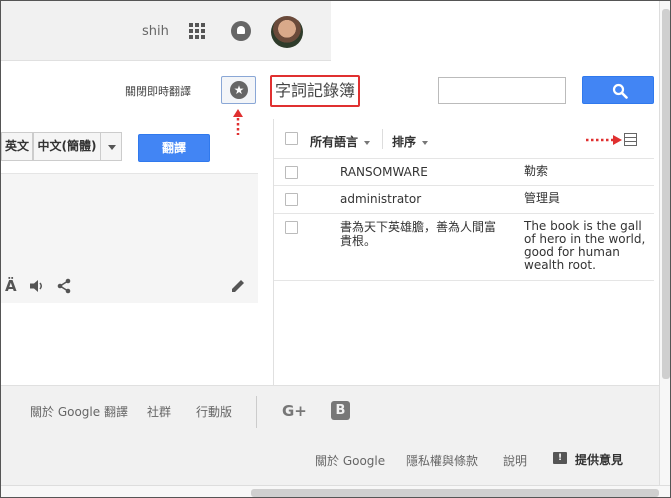 This screenshot has width=671, height=498. Describe the element at coordinates (67, 146) in the screenshot. I see `lang-chinese-simplified-button: 中文(簡體)` at that location.